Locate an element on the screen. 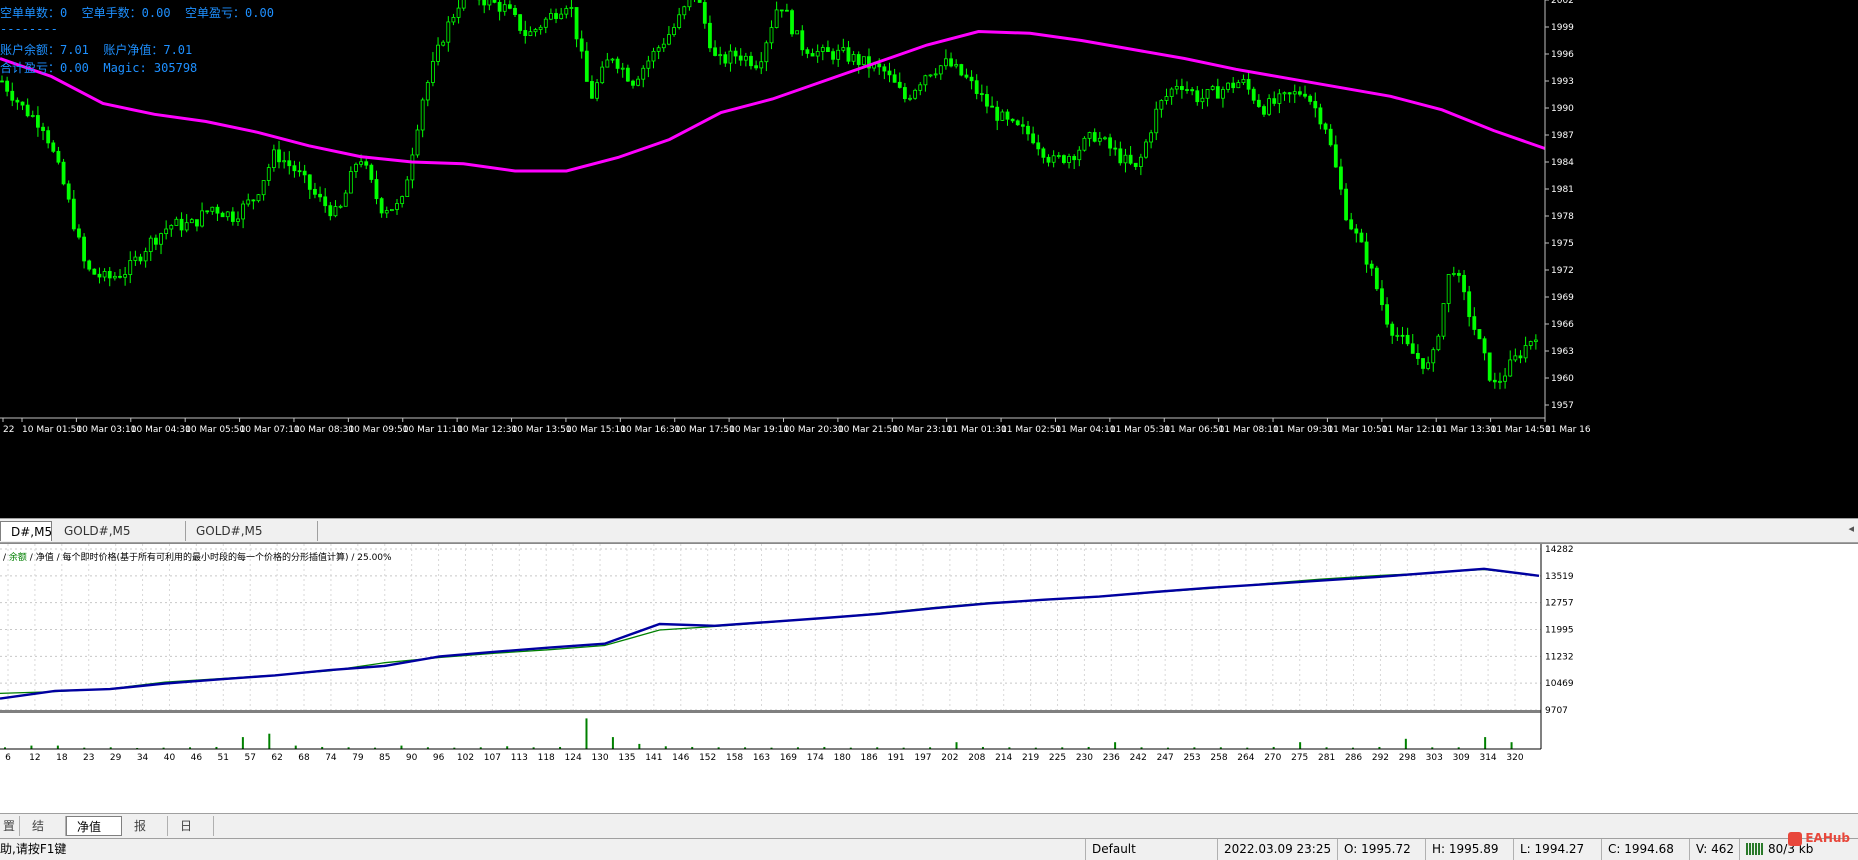 The height and width of the screenshot is (860, 1858). trade-tick-label: 107 is located at coordinates (492, 758).